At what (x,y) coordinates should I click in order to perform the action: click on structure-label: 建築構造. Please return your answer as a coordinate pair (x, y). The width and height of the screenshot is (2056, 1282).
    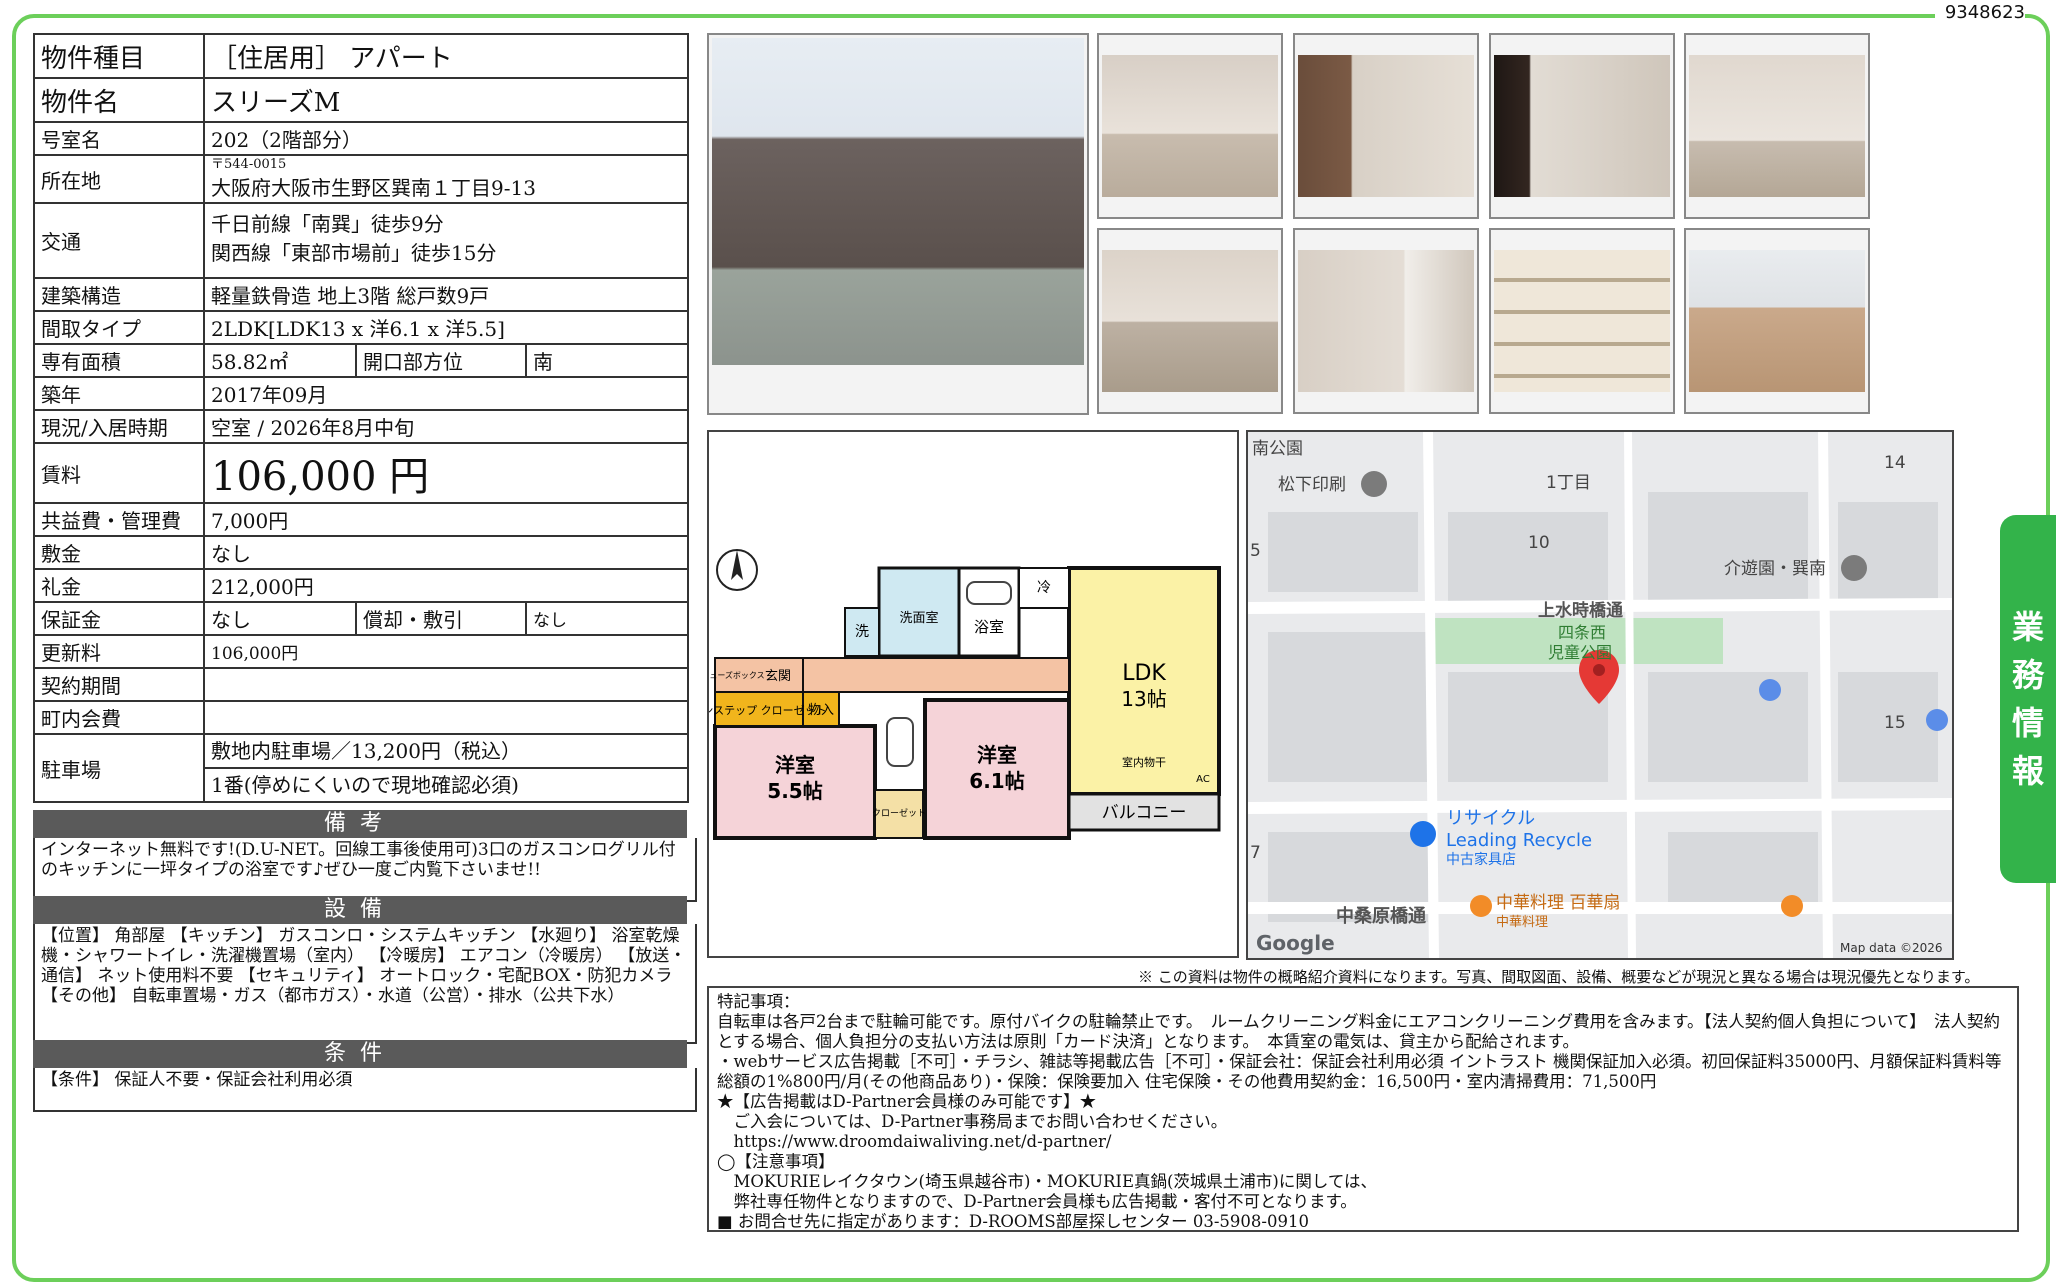
    Looking at the image, I should click on (119, 294).